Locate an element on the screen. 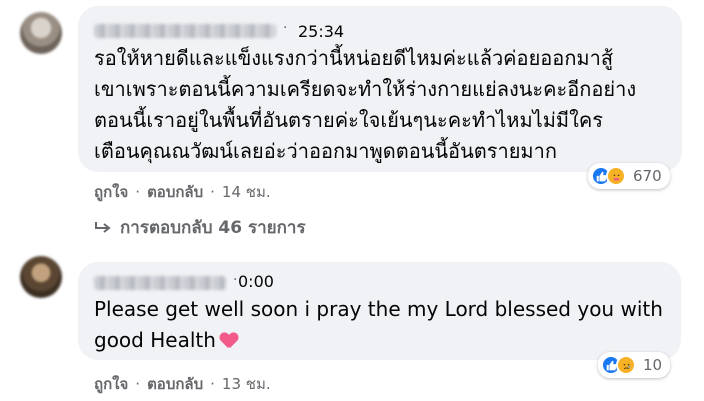 The image size is (704, 401). replies-count-label: การตอบกลับ 46 รายการ is located at coordinates (213, 228).